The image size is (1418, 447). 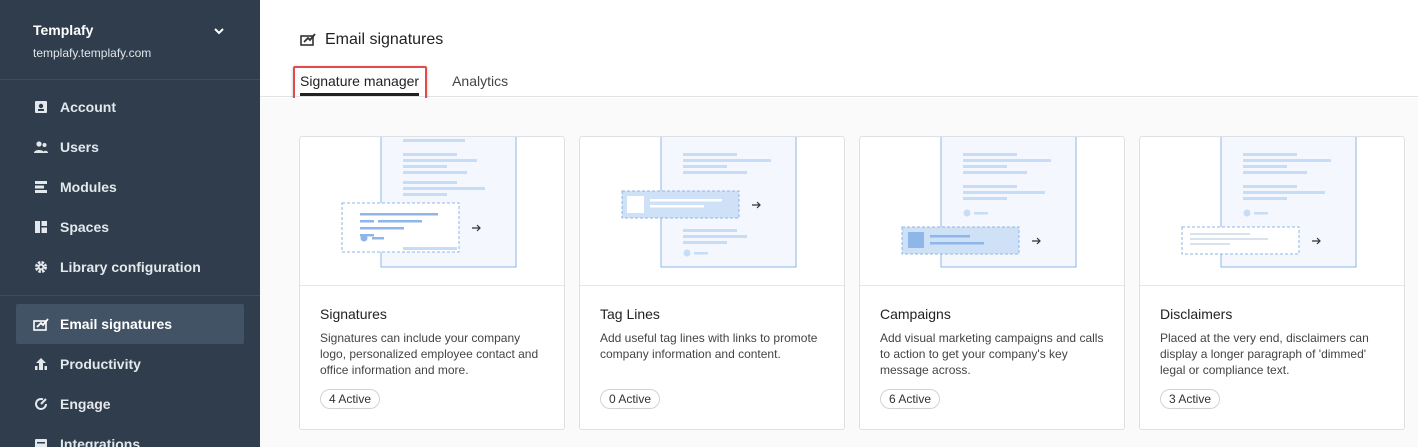 I want to click on sidebar-item-email-signatures: Email signatures, so click(x=130, y=324).